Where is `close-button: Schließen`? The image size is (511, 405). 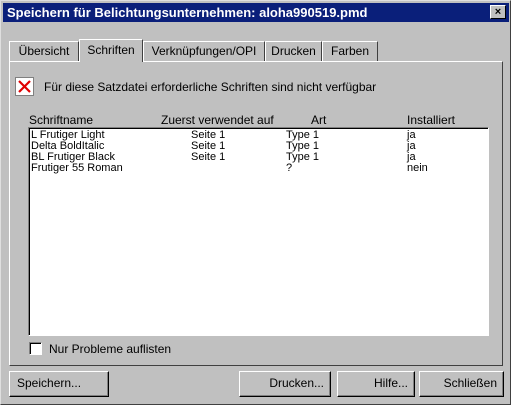
close-button: Schließen is located at coordinates (461, 384).